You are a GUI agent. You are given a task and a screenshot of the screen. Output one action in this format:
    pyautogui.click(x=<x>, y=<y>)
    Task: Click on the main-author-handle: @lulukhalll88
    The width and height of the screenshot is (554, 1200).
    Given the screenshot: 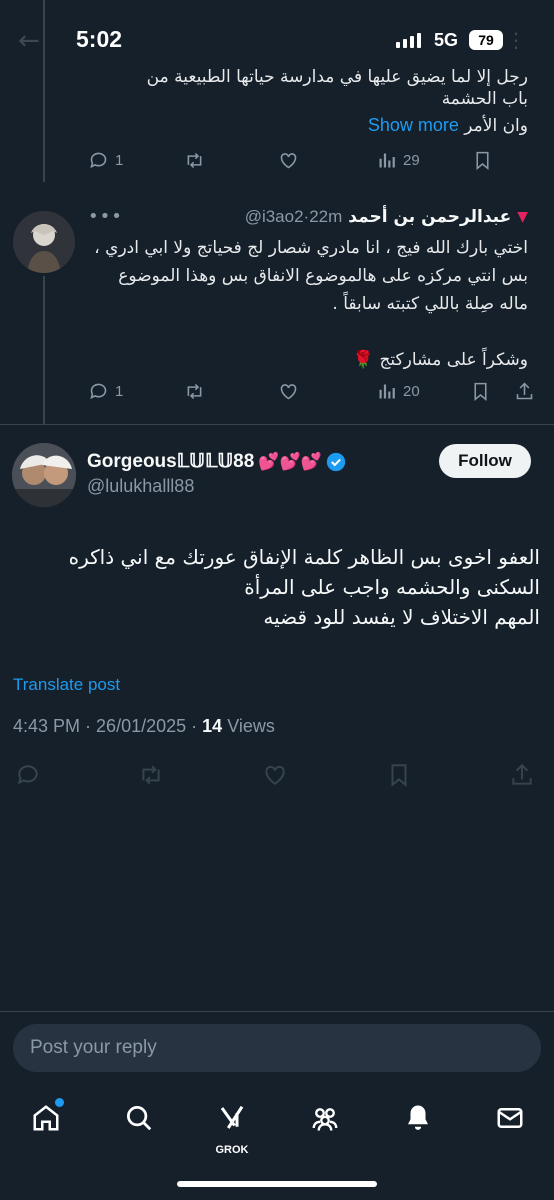 What is the action you would take?
    pyautogui.click(x=140, y=486)
    